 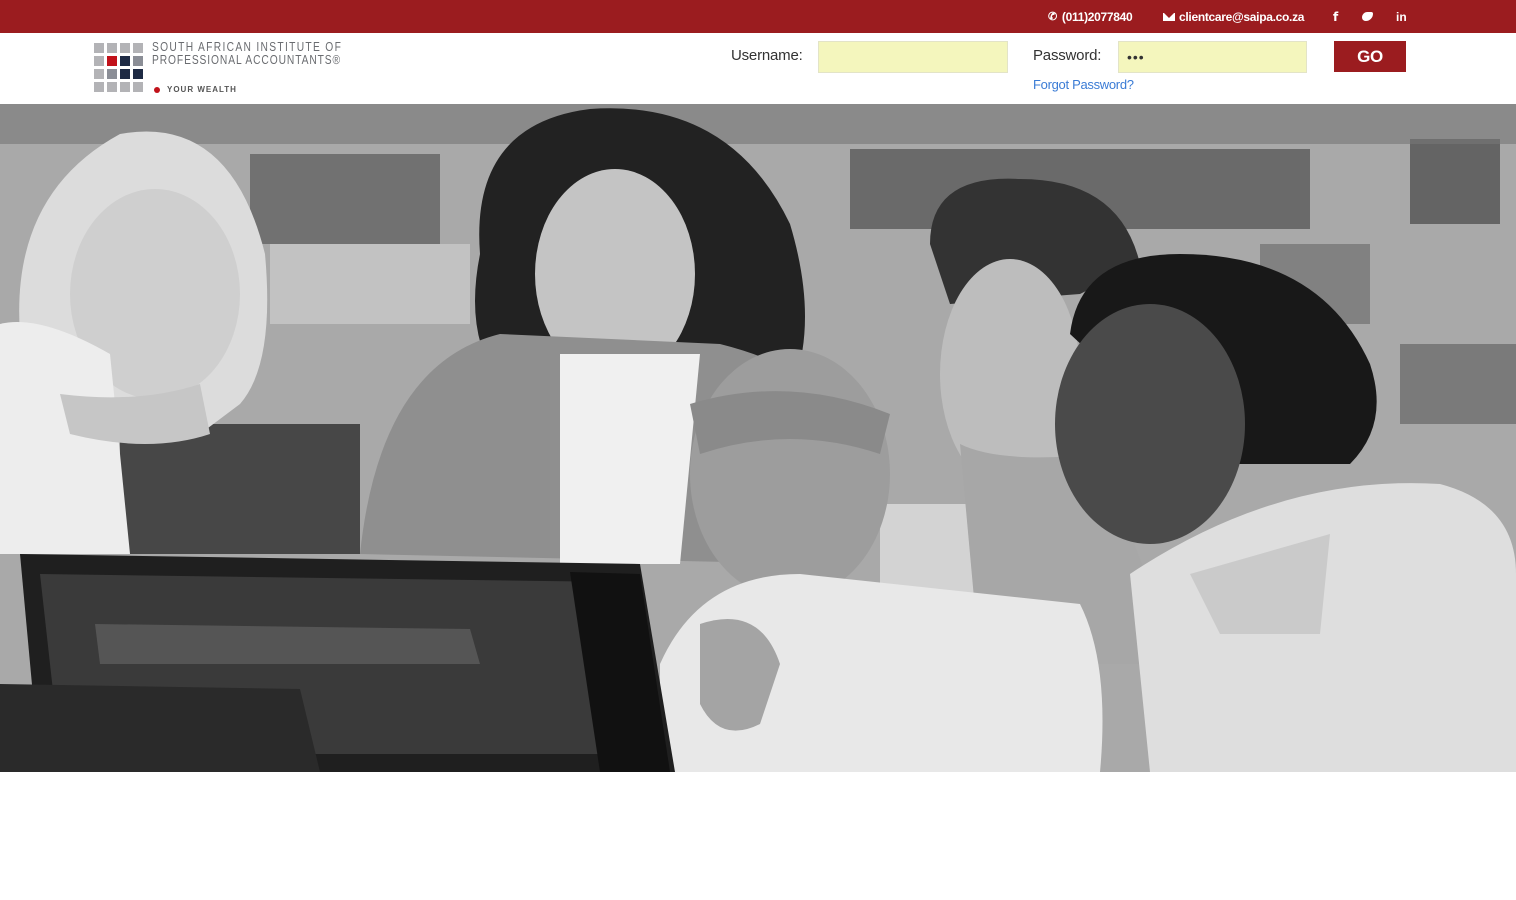 I want to click on forgot-password-link: Forgot Password?, so click(x=1083, y=84).